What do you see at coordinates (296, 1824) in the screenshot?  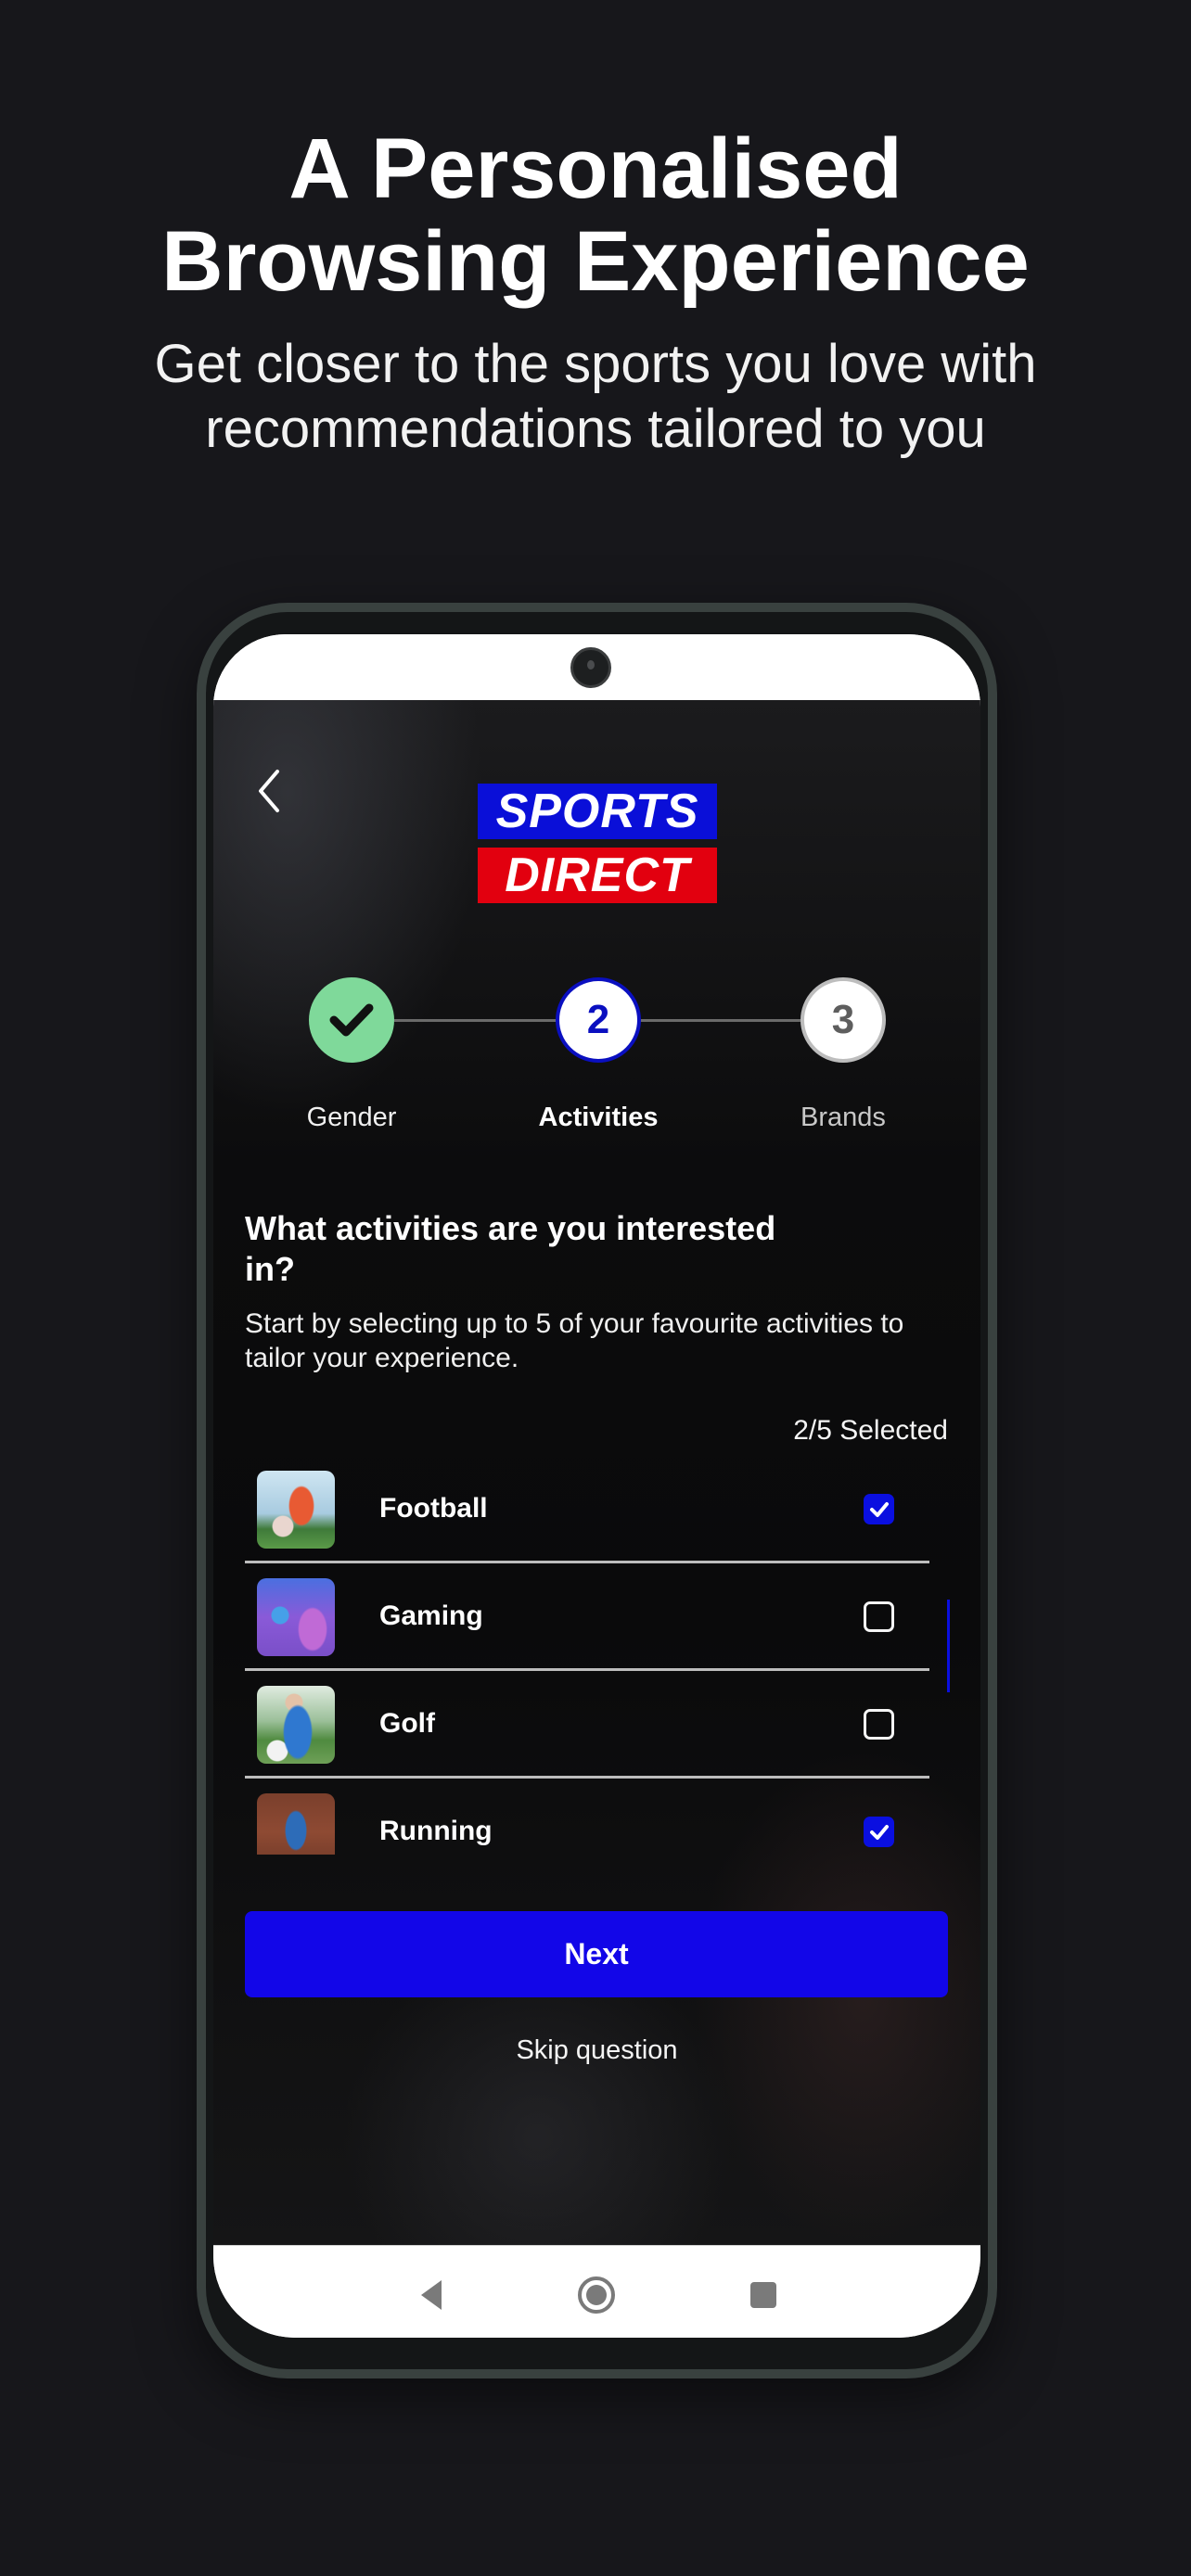 I see `running-thumbnail` at bounding box center [296, 1824].